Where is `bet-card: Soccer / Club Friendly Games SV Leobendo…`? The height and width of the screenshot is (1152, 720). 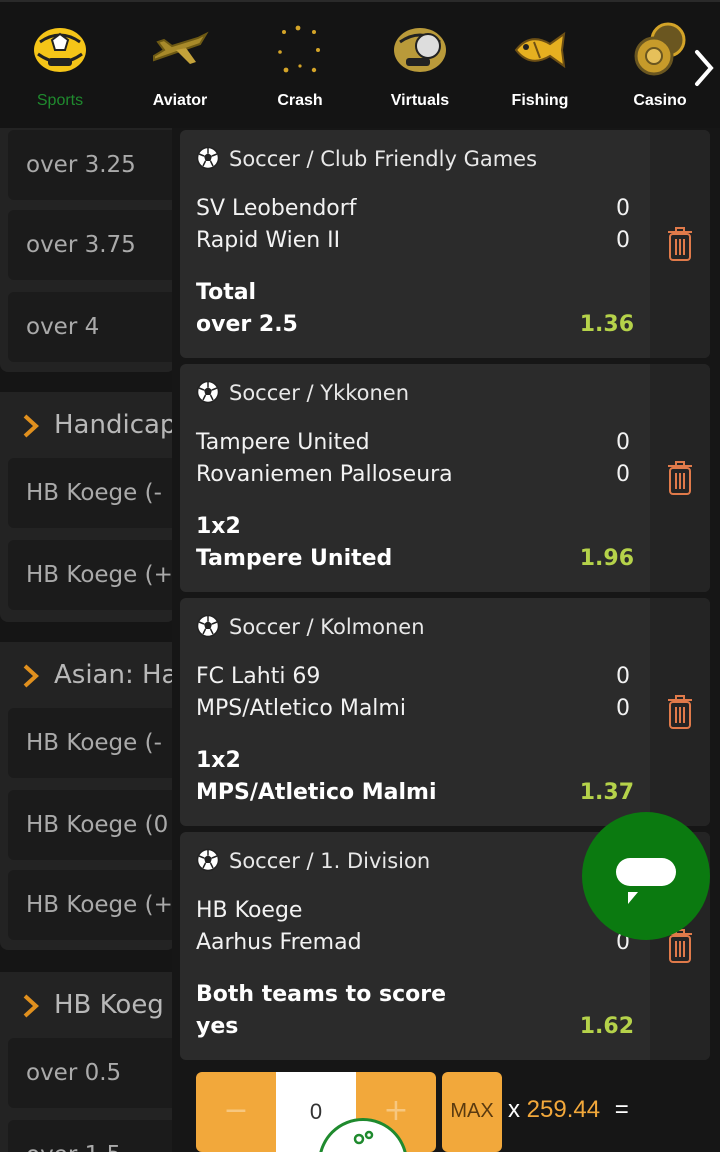 bet-card: Soccer / Club Friendly Games SV Leobendo… is located at coordinates (445, 244).